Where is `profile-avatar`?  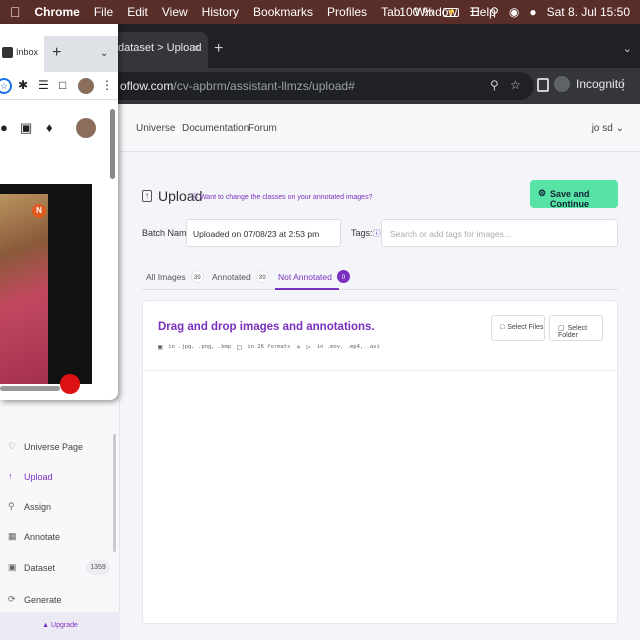
profile-avatar is located at coordinates (86, 86).